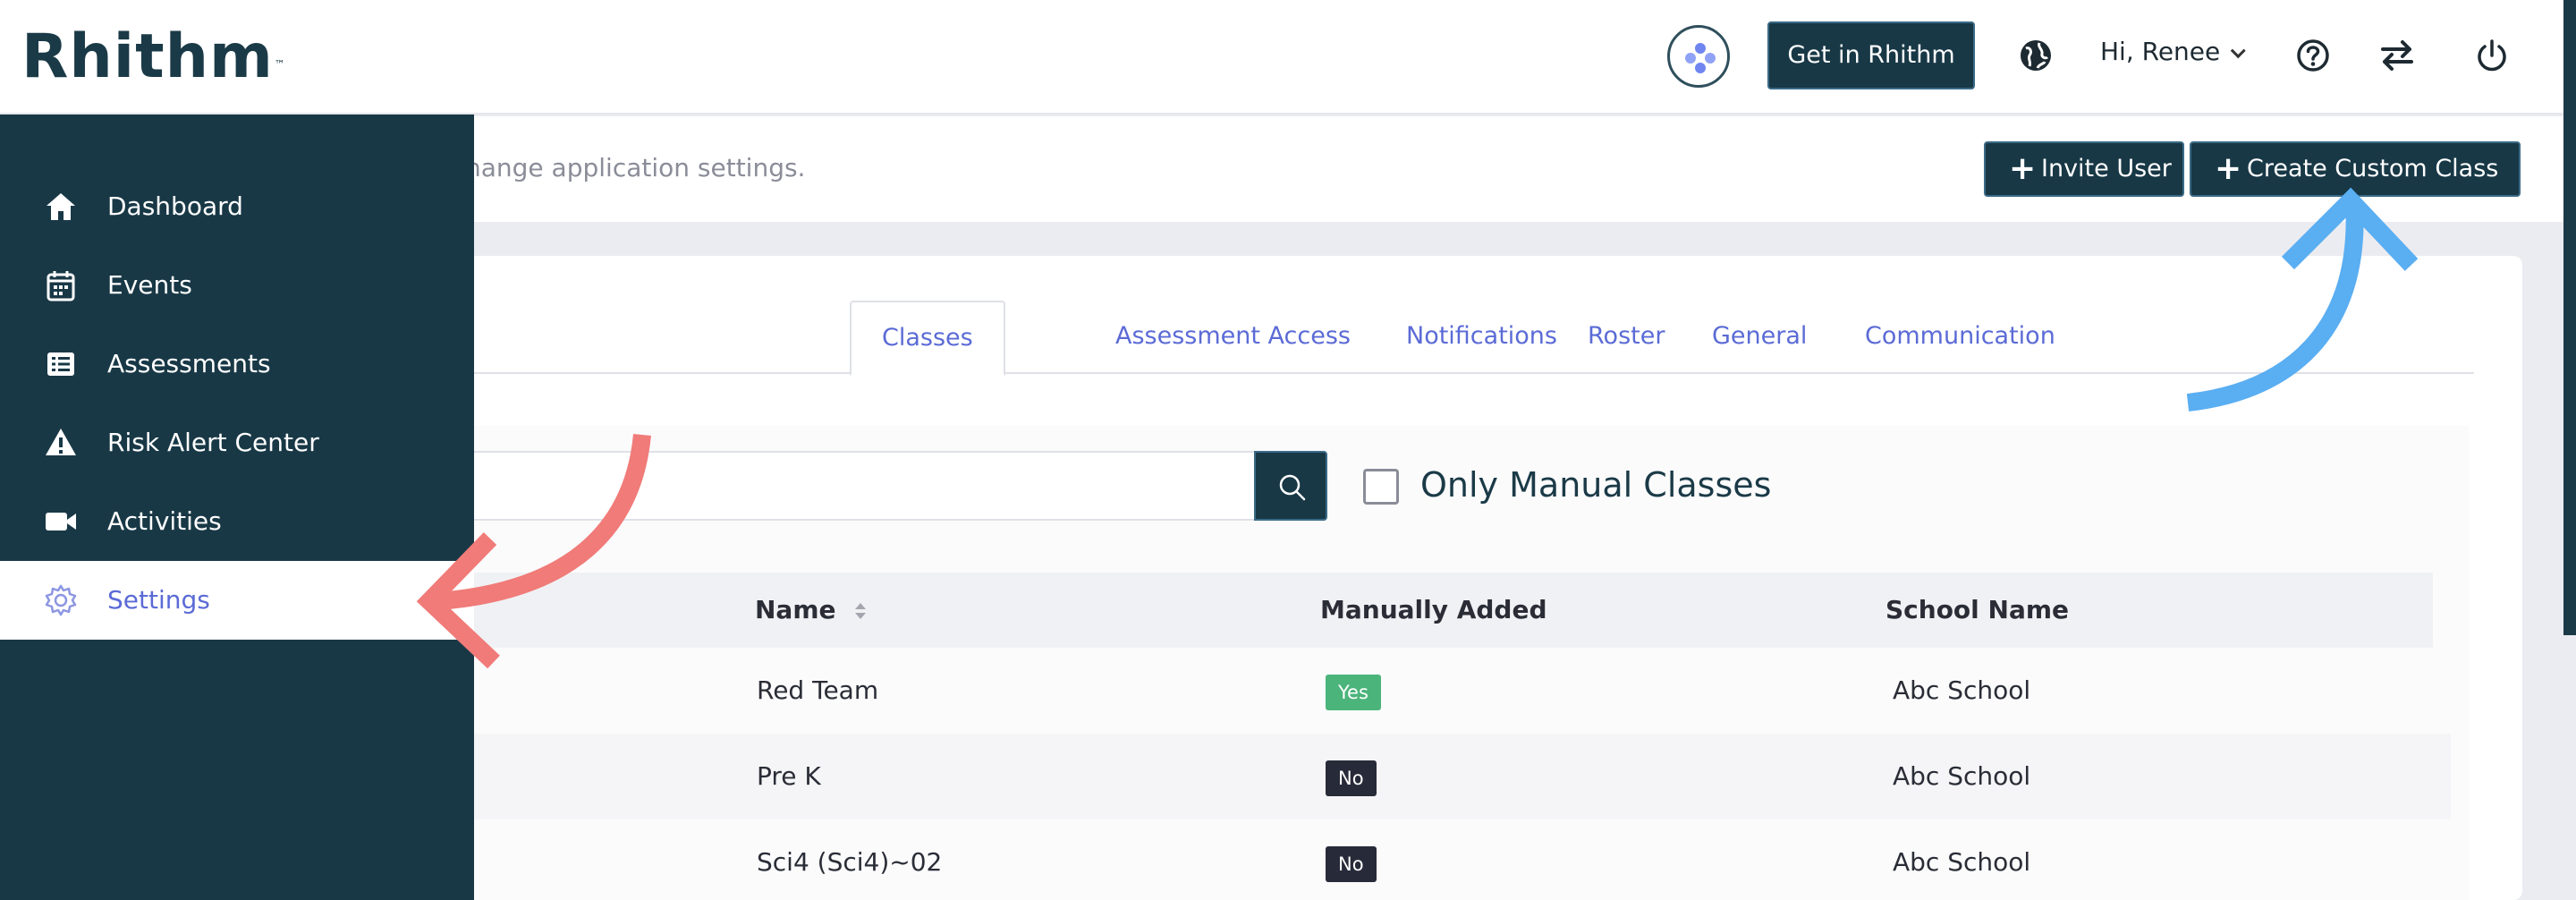 The height and width of the screenshot is (900, 2576). I want to click on get-in-rhithm-button: Get in Rhithm, so click(1871, 55).